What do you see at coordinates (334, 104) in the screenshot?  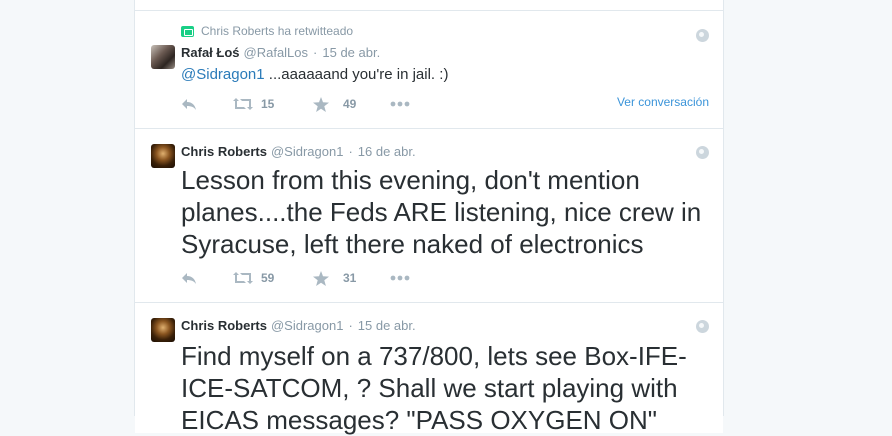 I see `favorite-button: 49` at bounding box center [334, 104].